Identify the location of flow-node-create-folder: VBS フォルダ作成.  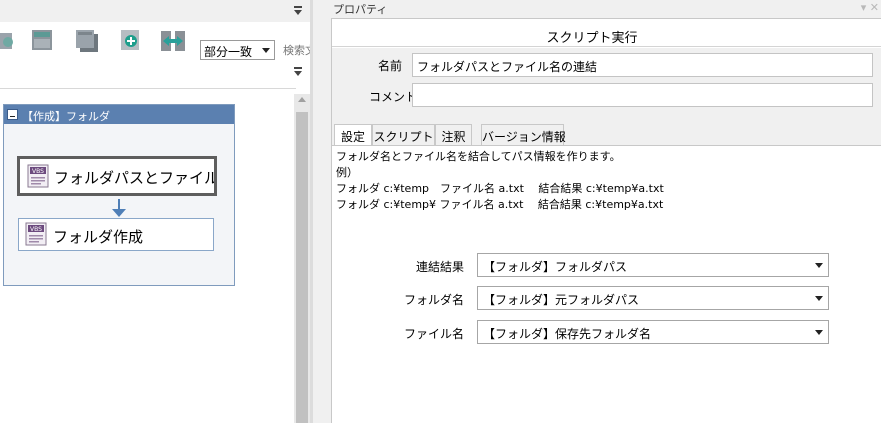
(116, 234).